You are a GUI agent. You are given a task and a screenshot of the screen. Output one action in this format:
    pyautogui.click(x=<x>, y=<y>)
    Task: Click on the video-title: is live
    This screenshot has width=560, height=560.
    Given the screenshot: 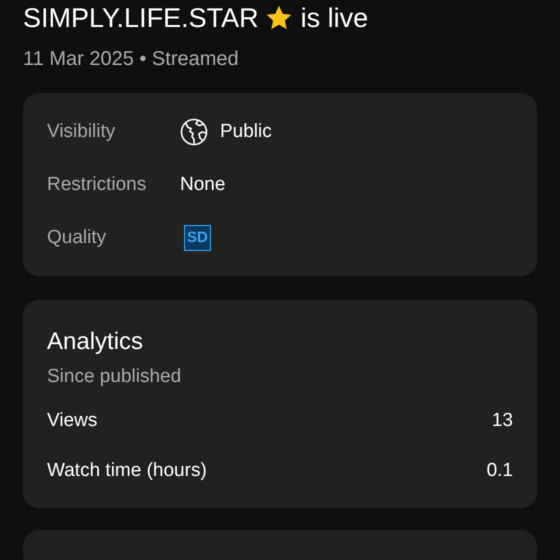 What is the action you would take?
    pyautogui.click(x=334, y=18)
    